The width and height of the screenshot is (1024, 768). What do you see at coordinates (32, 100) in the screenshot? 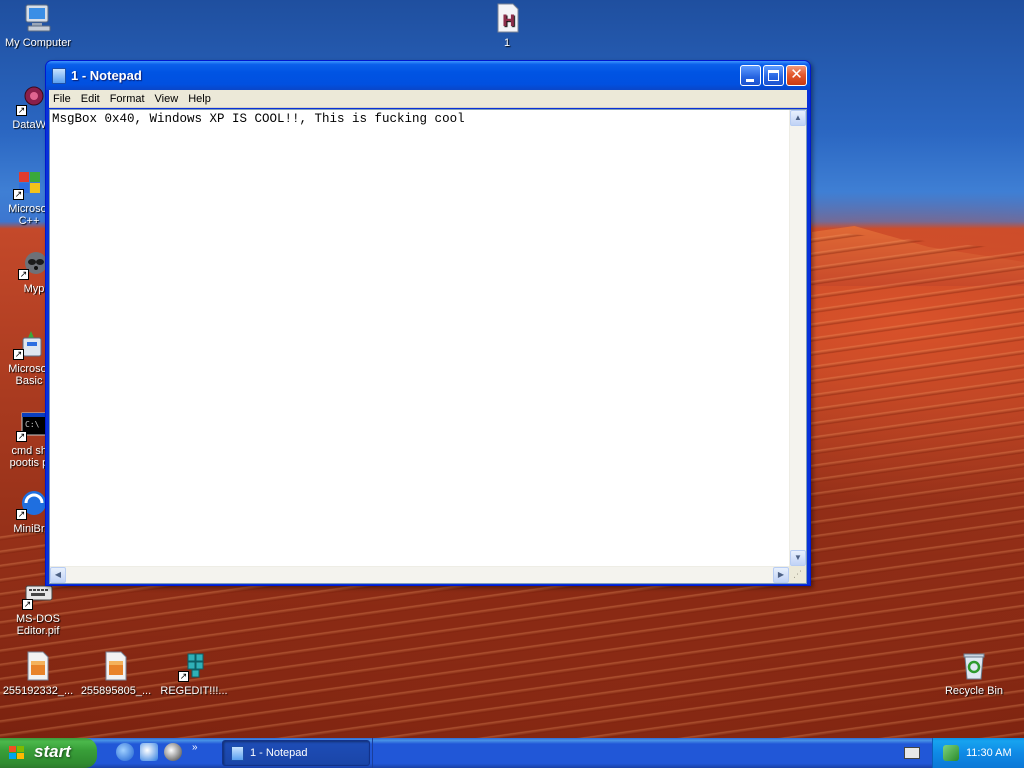
I see `datawa-icon: ↗` at bounding box center [32, 100].